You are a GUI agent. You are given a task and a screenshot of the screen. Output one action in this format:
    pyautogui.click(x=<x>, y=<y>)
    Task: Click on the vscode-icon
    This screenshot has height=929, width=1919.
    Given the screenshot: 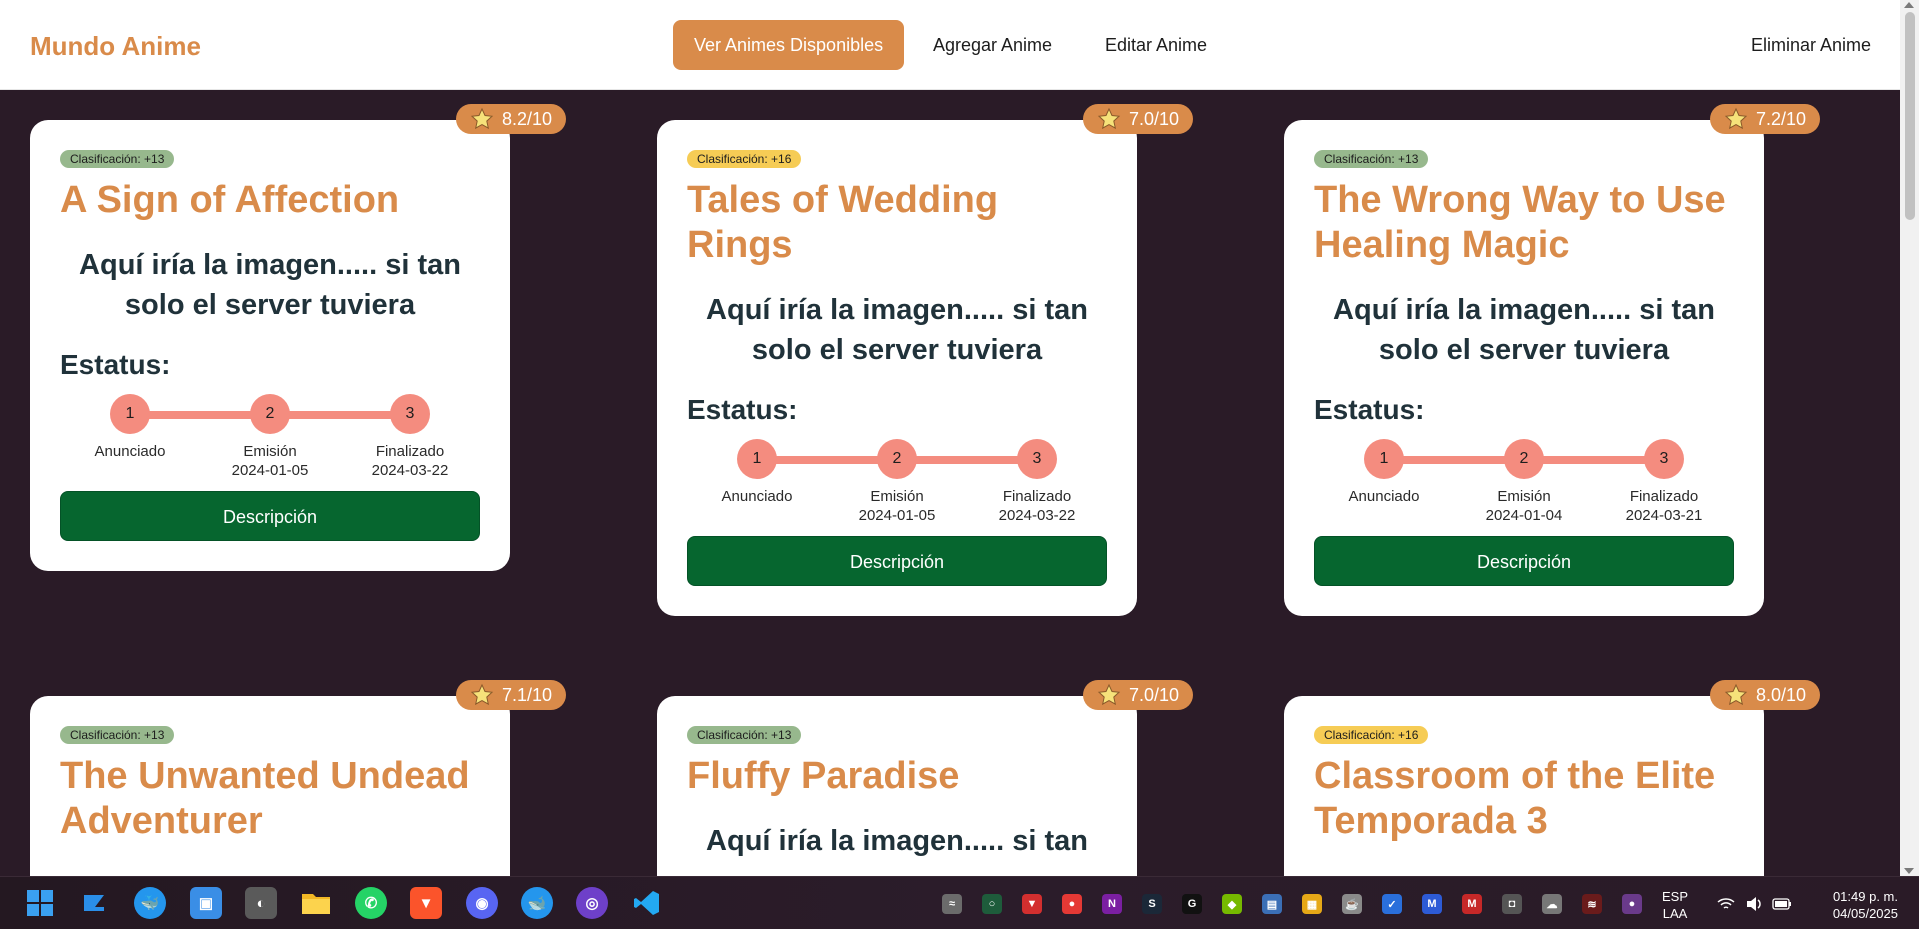 What is the action you would take?
    pyautogui.click(x=647, y=903)
    